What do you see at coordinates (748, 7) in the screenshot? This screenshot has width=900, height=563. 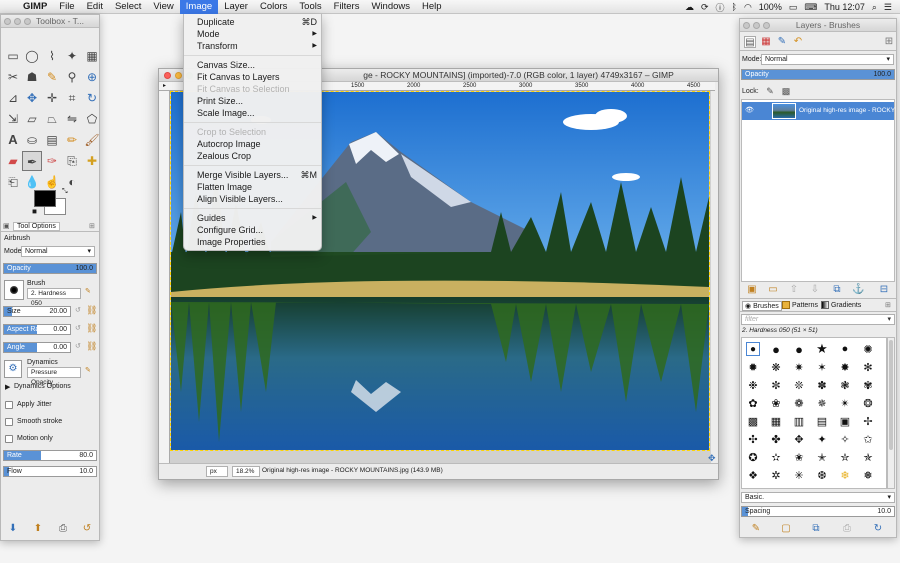 I see `wifi-icon: ◠` at bounding box center [748, 7].